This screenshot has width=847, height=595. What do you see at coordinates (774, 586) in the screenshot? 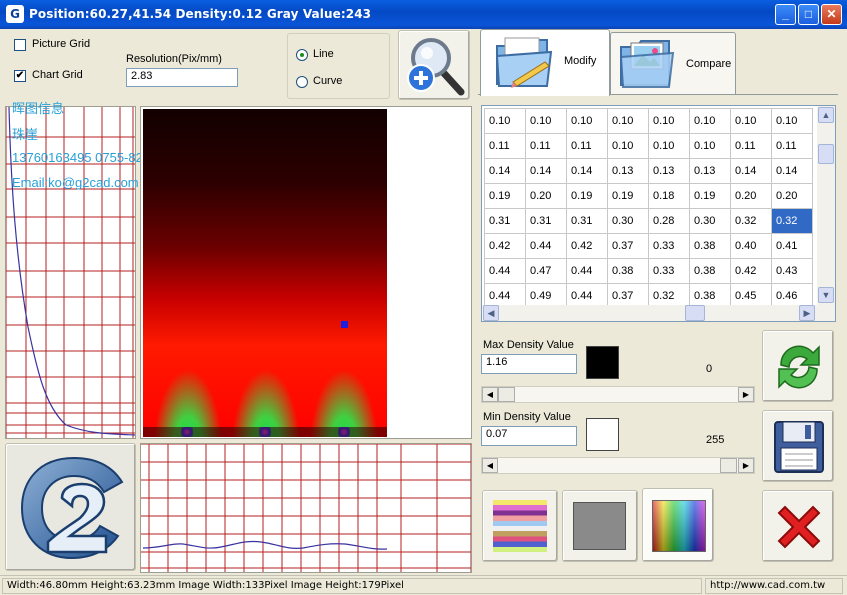
I see `status-url: http://www.cad.com.tw` at bounding box center [774, 586].